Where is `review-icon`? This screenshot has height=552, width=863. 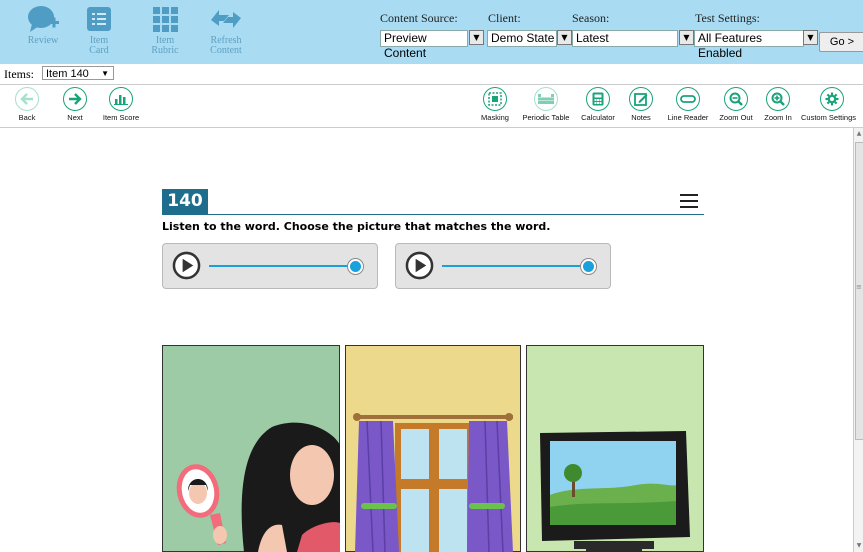
review-icon is located at coordinates (43, 19).